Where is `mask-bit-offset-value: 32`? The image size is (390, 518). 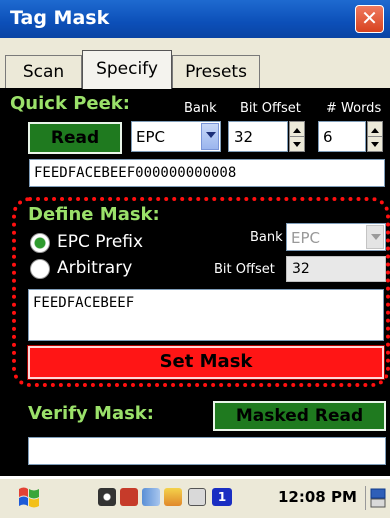
mask-bit-offset-value: 32 is located at coordinates (301, 269).